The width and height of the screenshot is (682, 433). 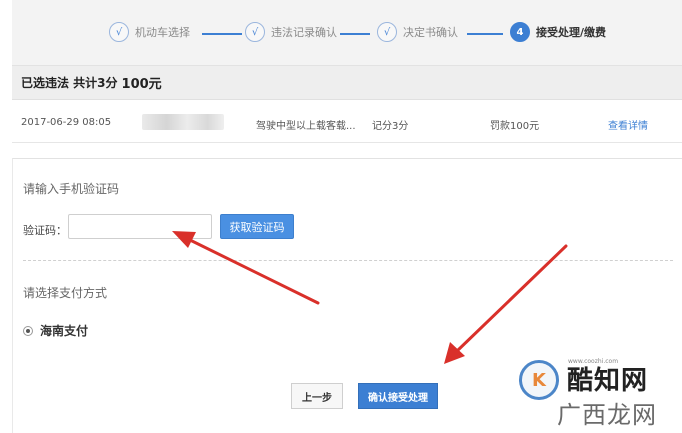 What do you see at coordinates (607, 415) in the screenshot?
I see `watermark-subname: 广西龙网` at bounding box center [607, 415].